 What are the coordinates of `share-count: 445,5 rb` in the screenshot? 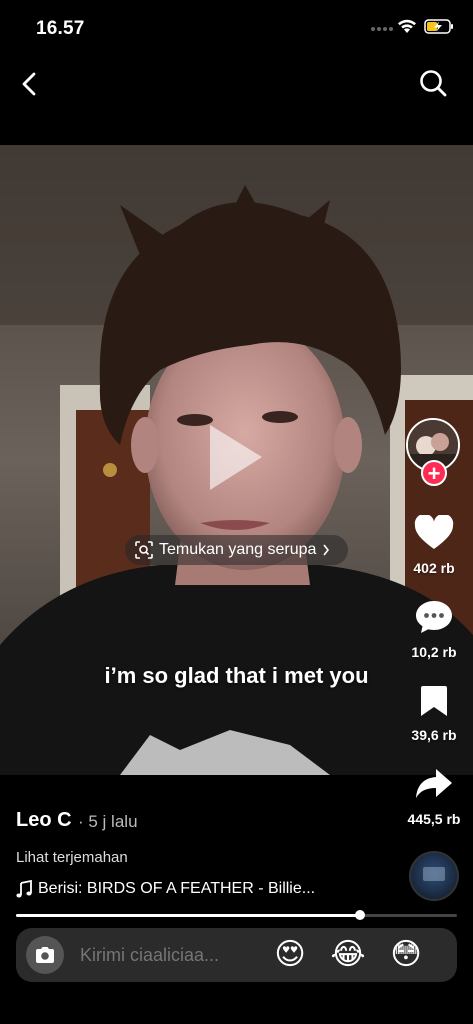 It's located at (434, 819).